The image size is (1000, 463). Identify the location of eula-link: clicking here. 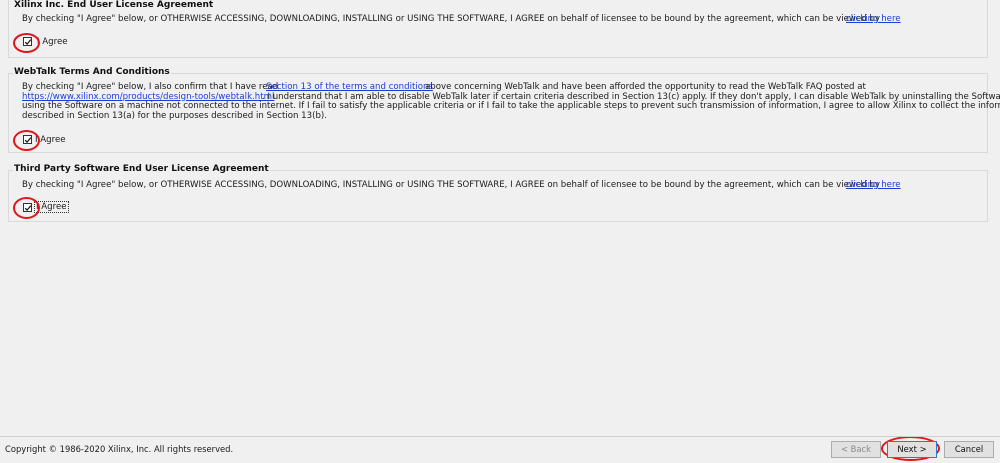
(873, 19).